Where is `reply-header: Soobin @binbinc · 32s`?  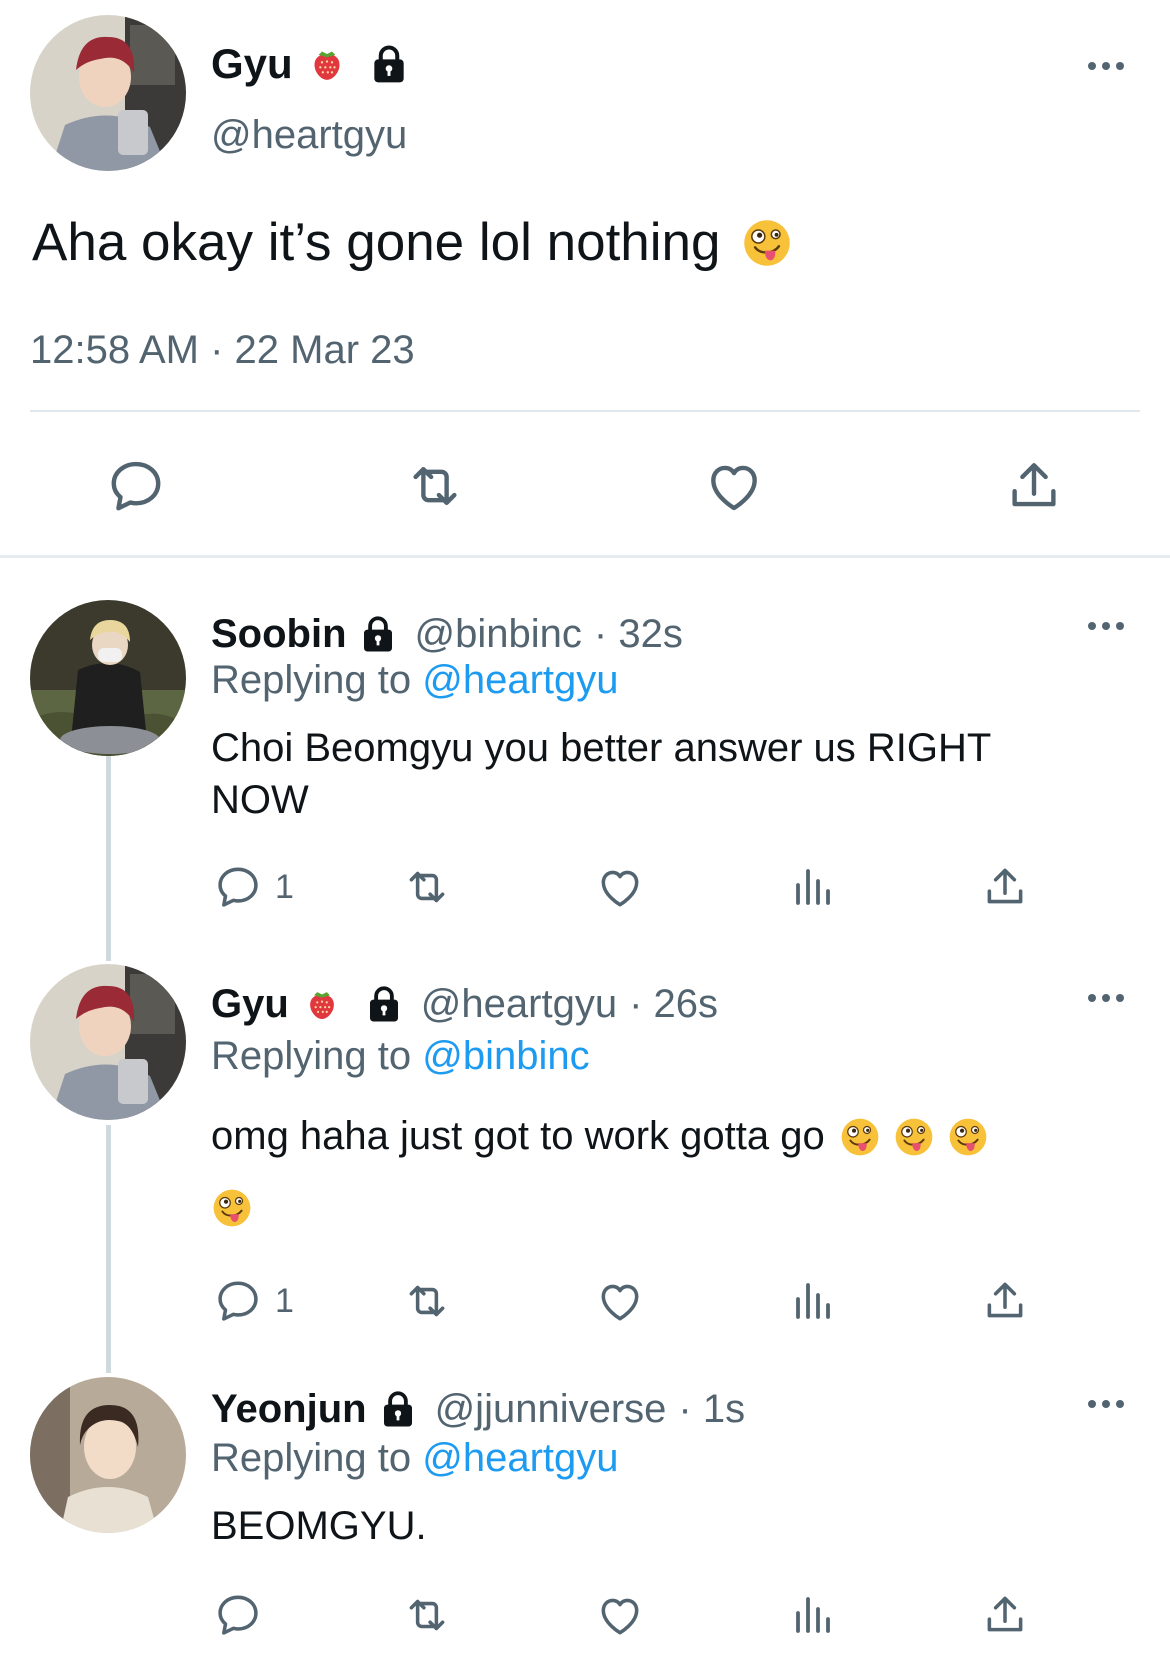
reply-header: Soobin @binbinc · 32s is located at coordinates (447, 634).